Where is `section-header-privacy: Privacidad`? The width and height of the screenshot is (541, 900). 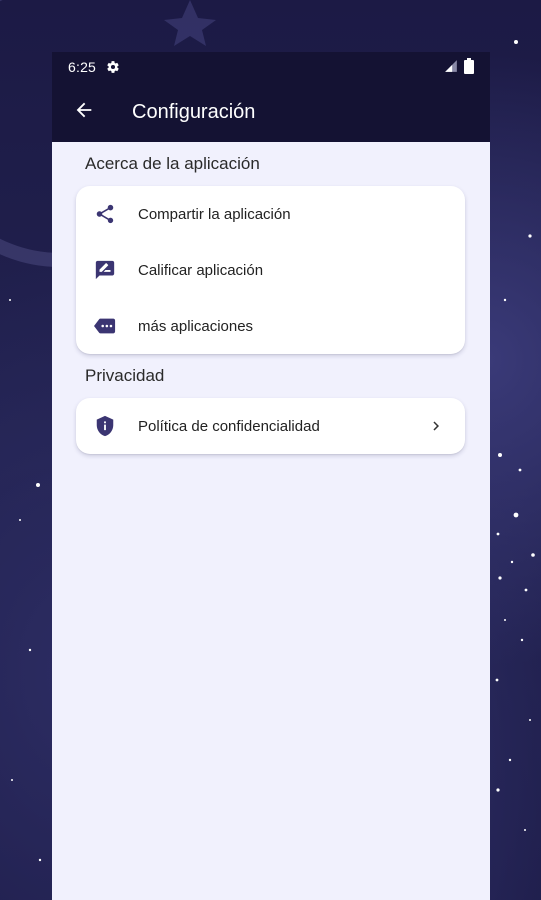 section-header-privacy: Privacidad is located at coordinates (125, 375).